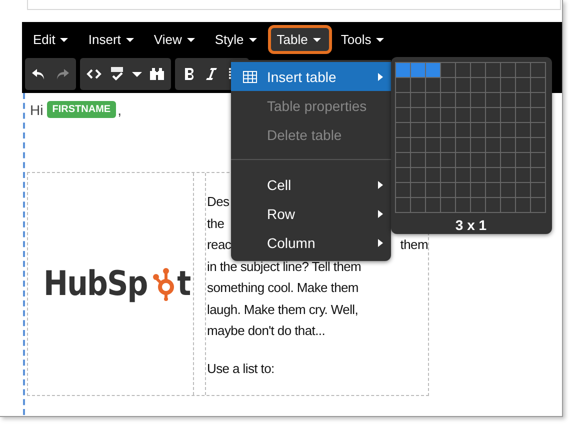 This screenshot has width=570, height=424. Describe the element at coordinates (237, 39) in the screenshot. I see `menu-item: Style` at that location.